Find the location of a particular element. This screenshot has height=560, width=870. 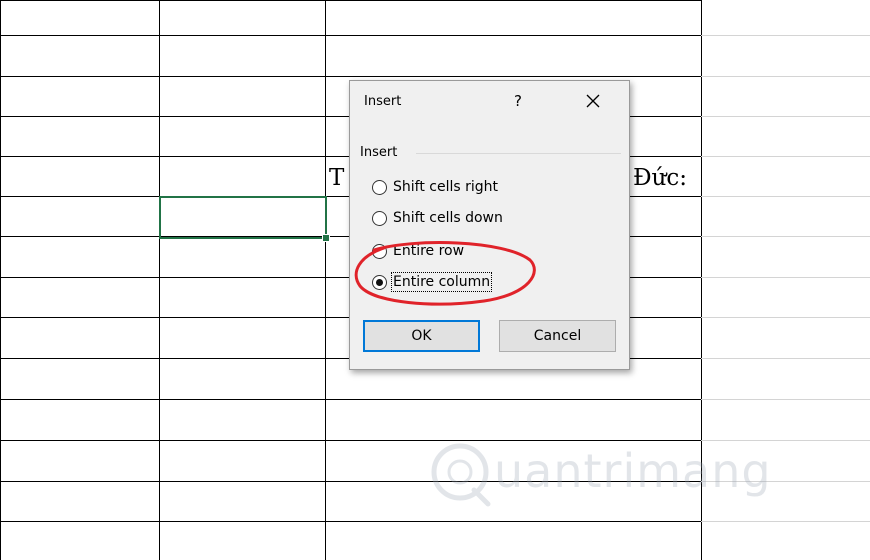

close-icon is located at coordinates (593, 101).